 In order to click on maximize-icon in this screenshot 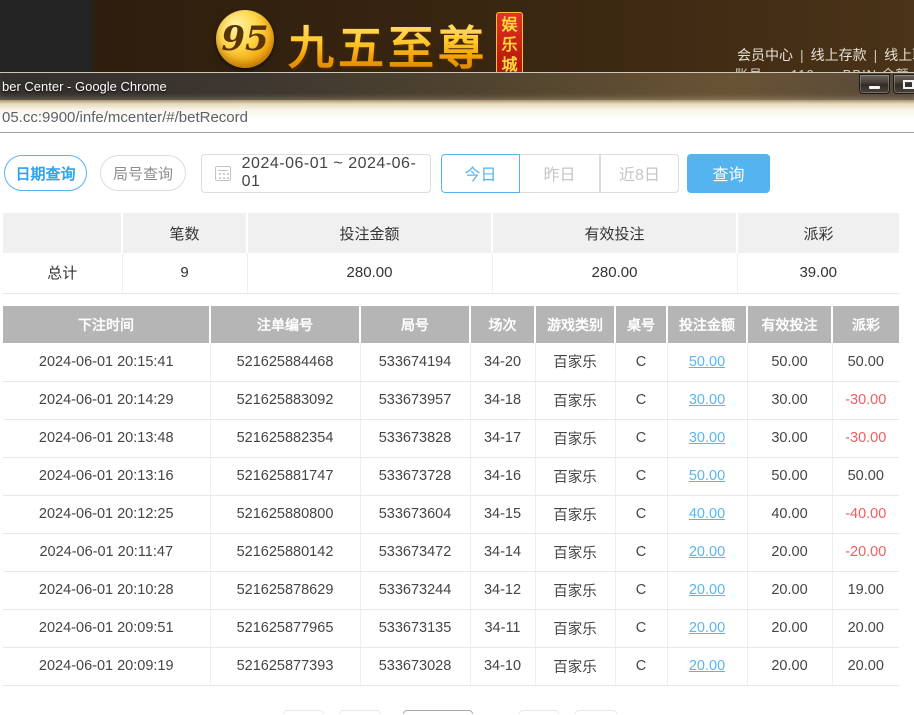, I will do `click(908, 84)`.